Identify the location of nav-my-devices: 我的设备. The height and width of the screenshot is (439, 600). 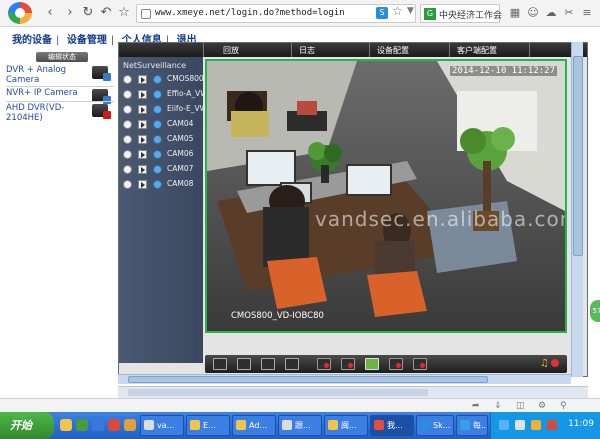
(32, 40).